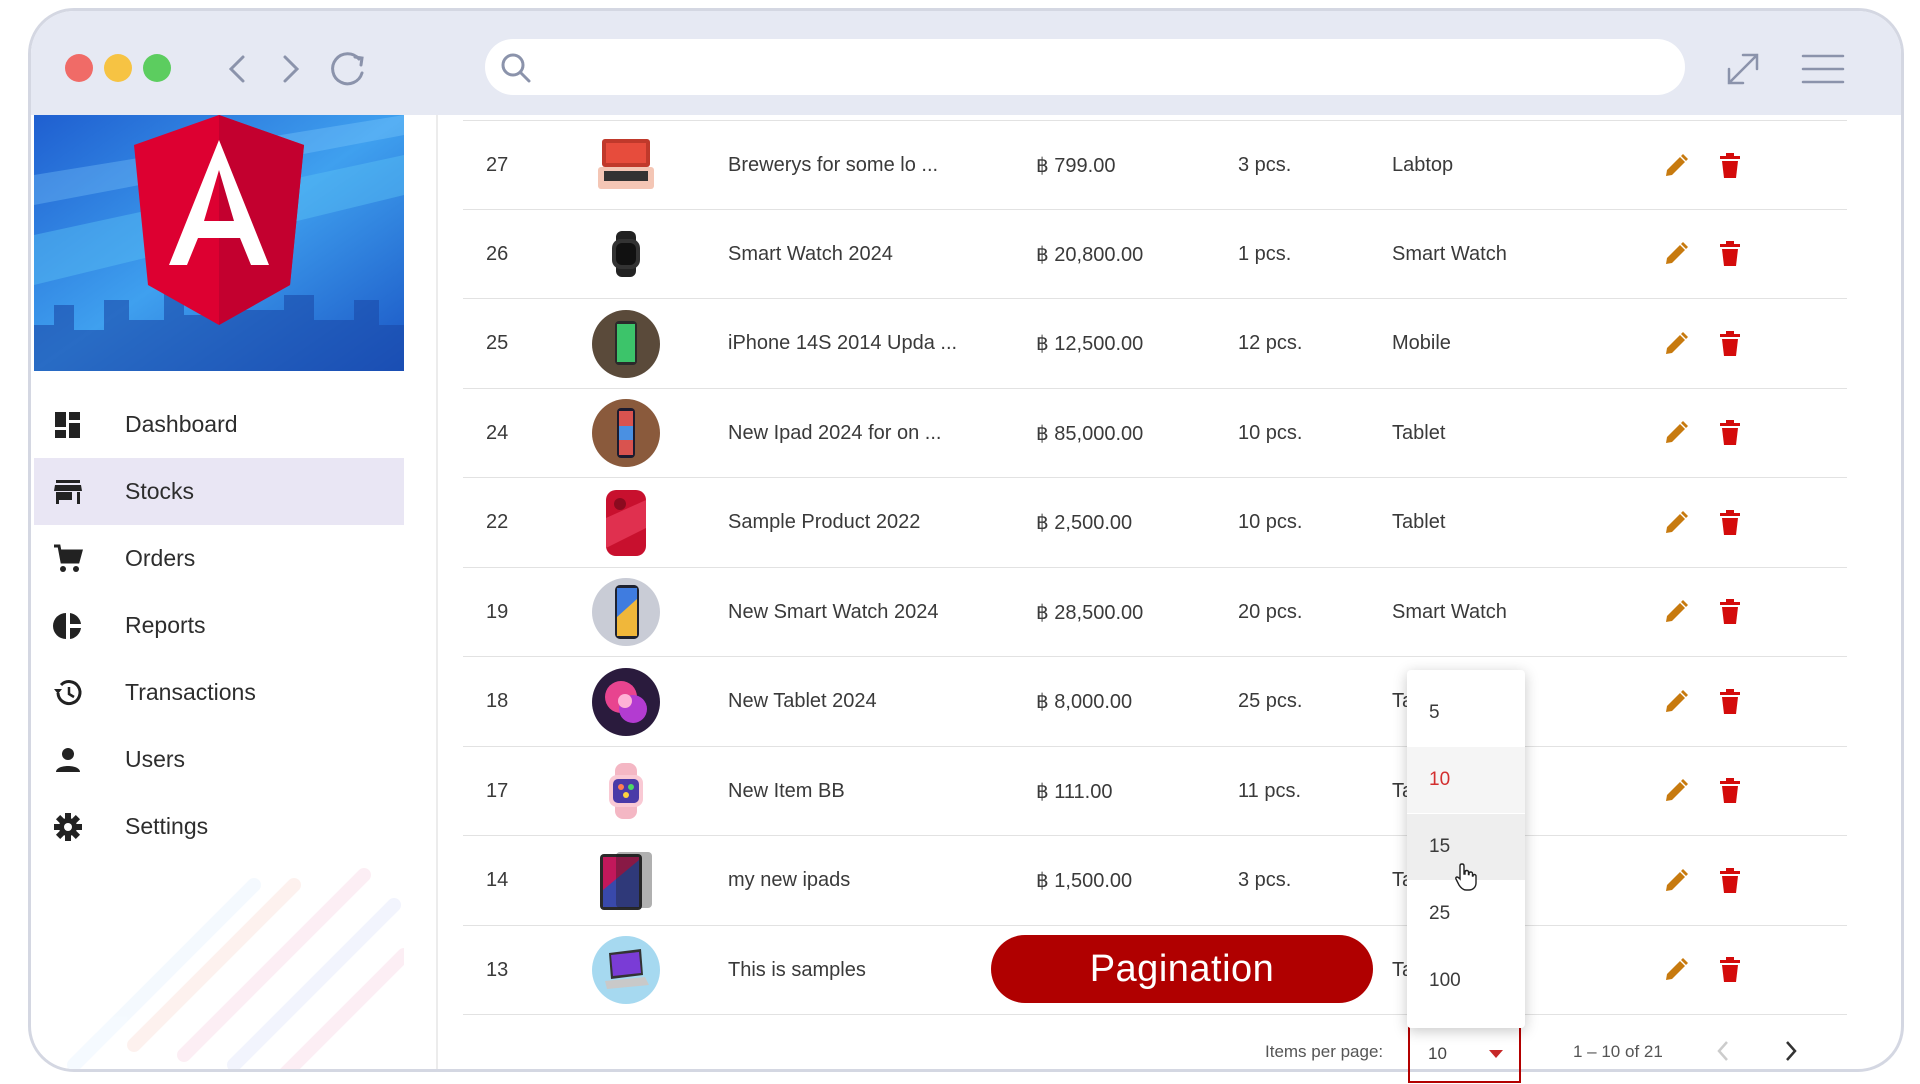 The width and height of the screenshot is (1920, 1084). Describe the element at coordinates (1421, 343) in the screenshot. I see `product-category: Mobile` at that location.